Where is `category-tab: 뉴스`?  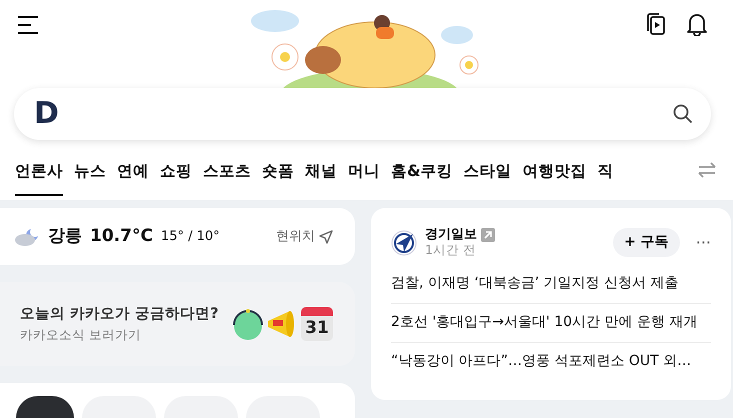
category-tab: 뉴스 is located at coordinates (90, 170).